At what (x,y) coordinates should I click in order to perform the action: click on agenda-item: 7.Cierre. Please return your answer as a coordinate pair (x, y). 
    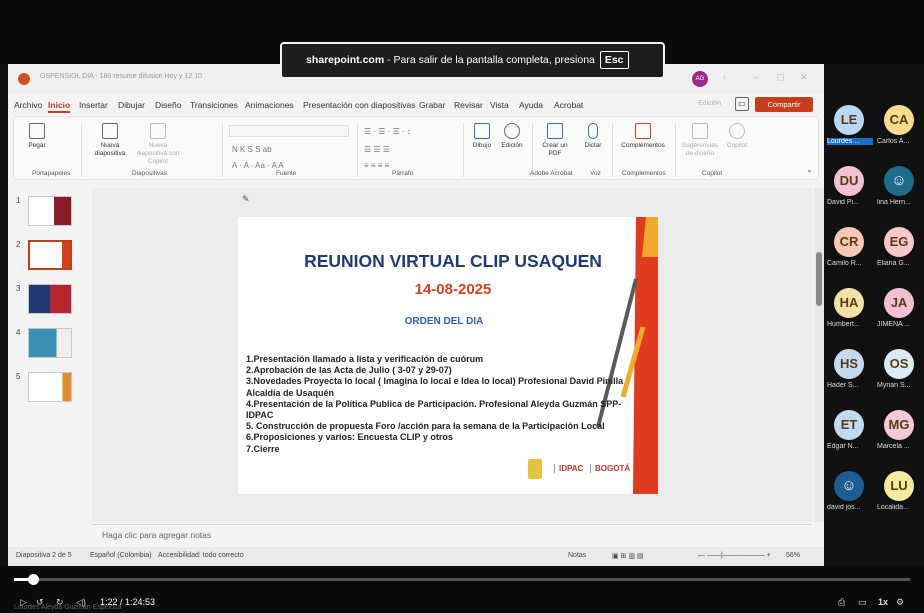
    Looking at the image, I should click on (263, 448).